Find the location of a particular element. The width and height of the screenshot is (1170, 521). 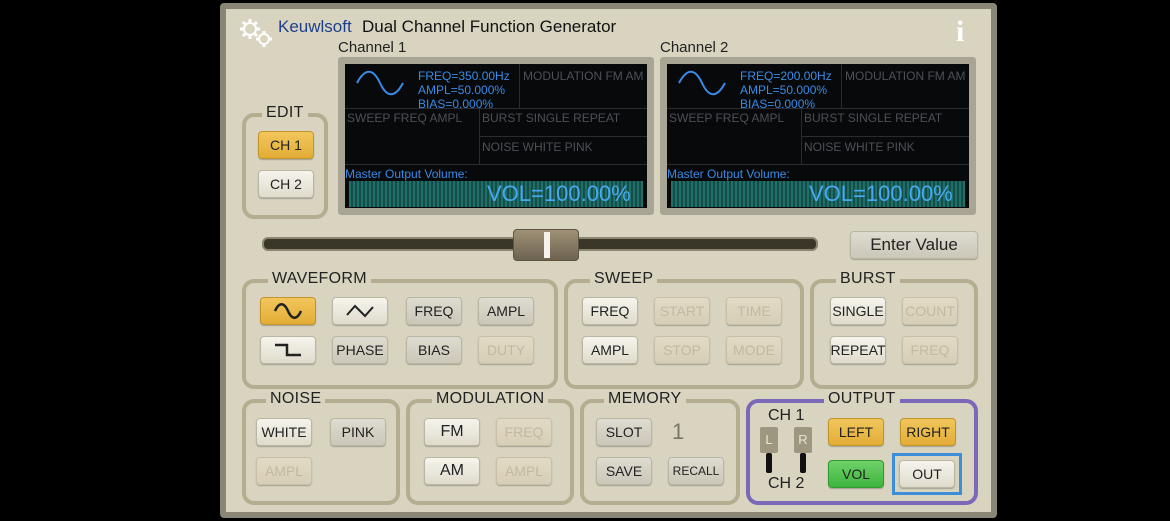

sine-icon is located at coordinates (288, 311).